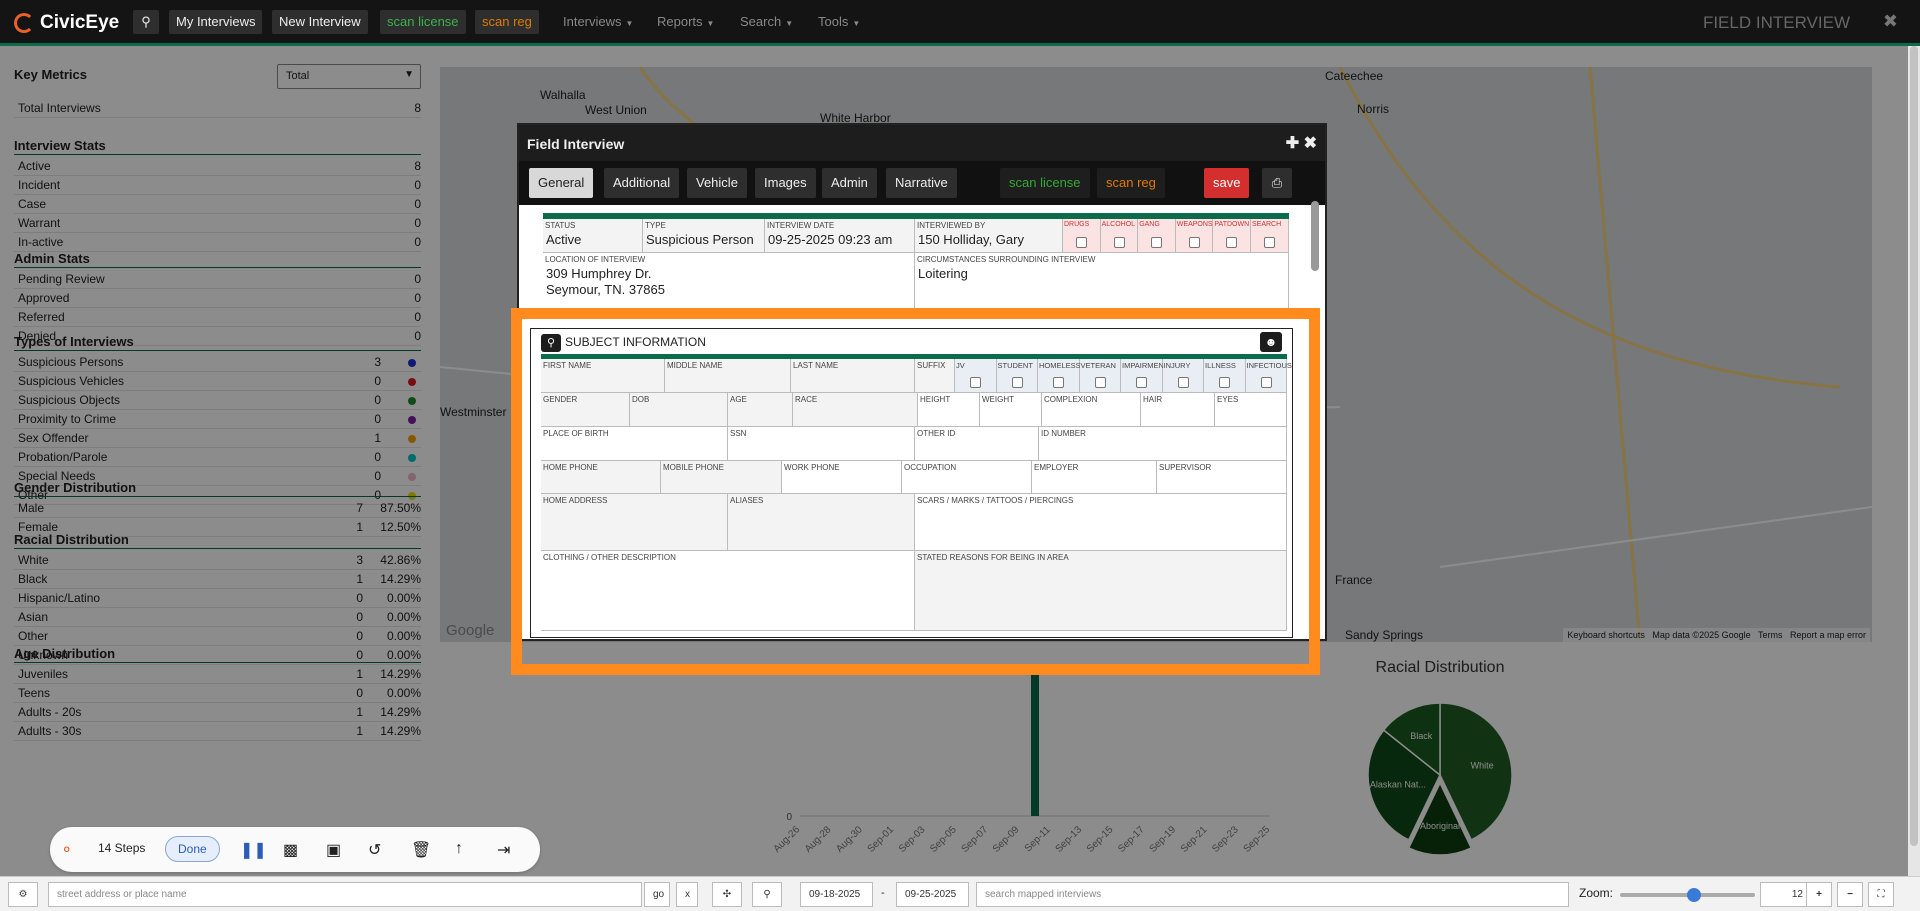  What do you see at coordinates (1268, 376) in the screenshot?
I see `subject-flag-infectious: INFECTIOUS` at bounding box center [1268, 376].